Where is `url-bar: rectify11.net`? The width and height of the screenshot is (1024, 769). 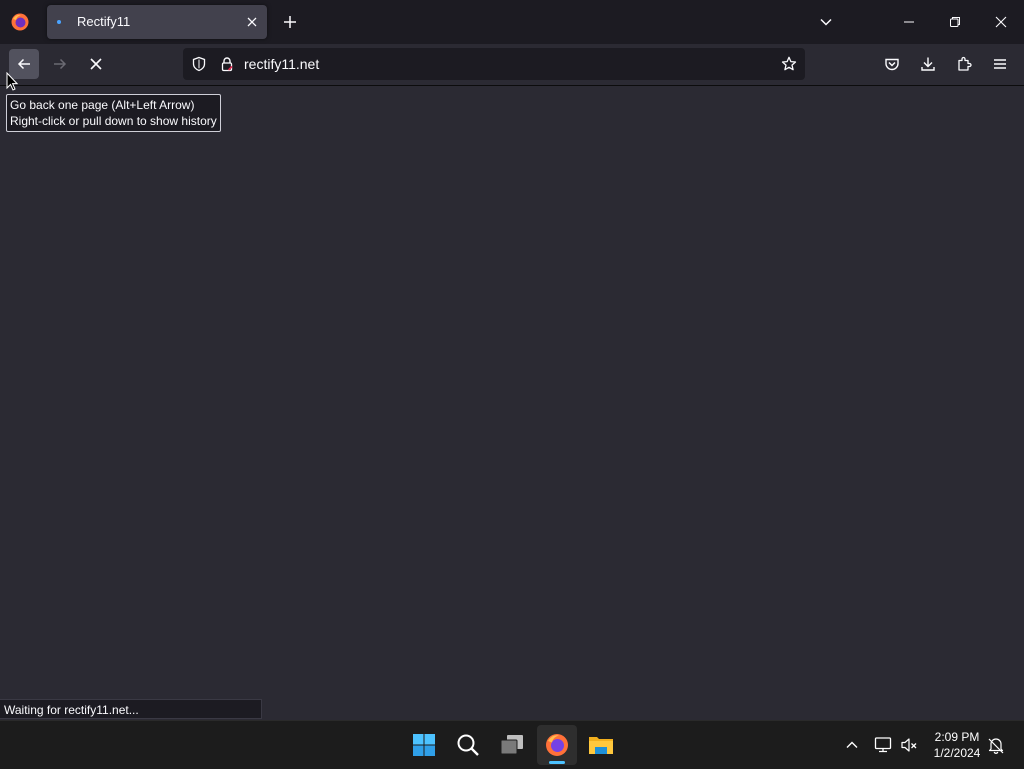
url-bar: rectify11.net is located at coordinates (494, 64).